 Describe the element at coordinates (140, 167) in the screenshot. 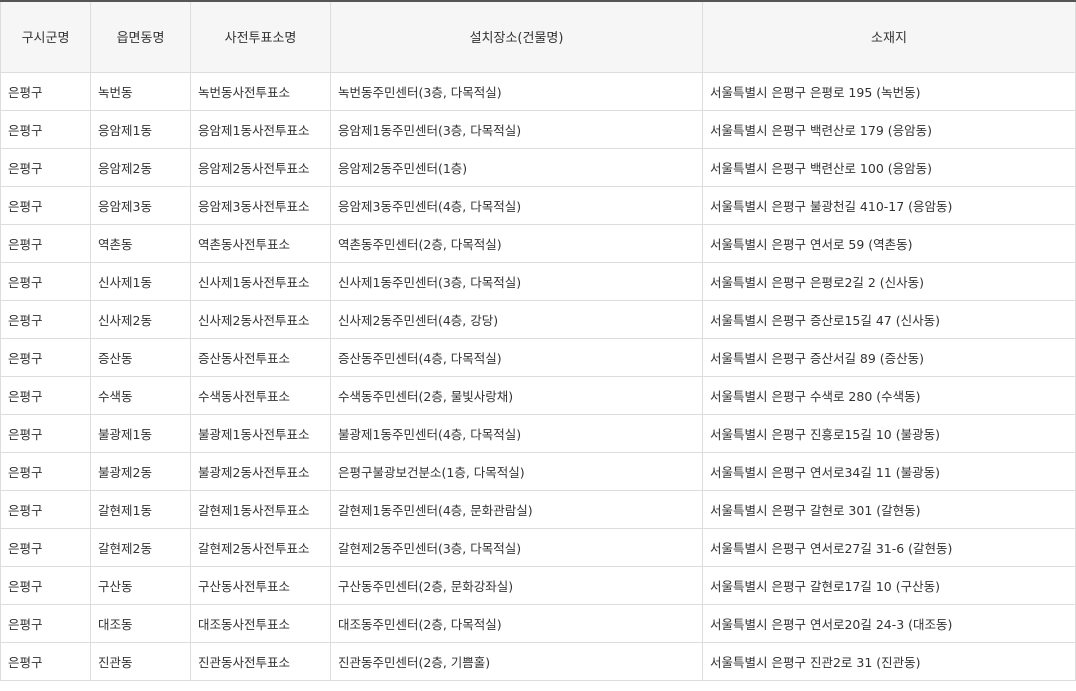

I see `cell-dong: 응암제2동` at that location.